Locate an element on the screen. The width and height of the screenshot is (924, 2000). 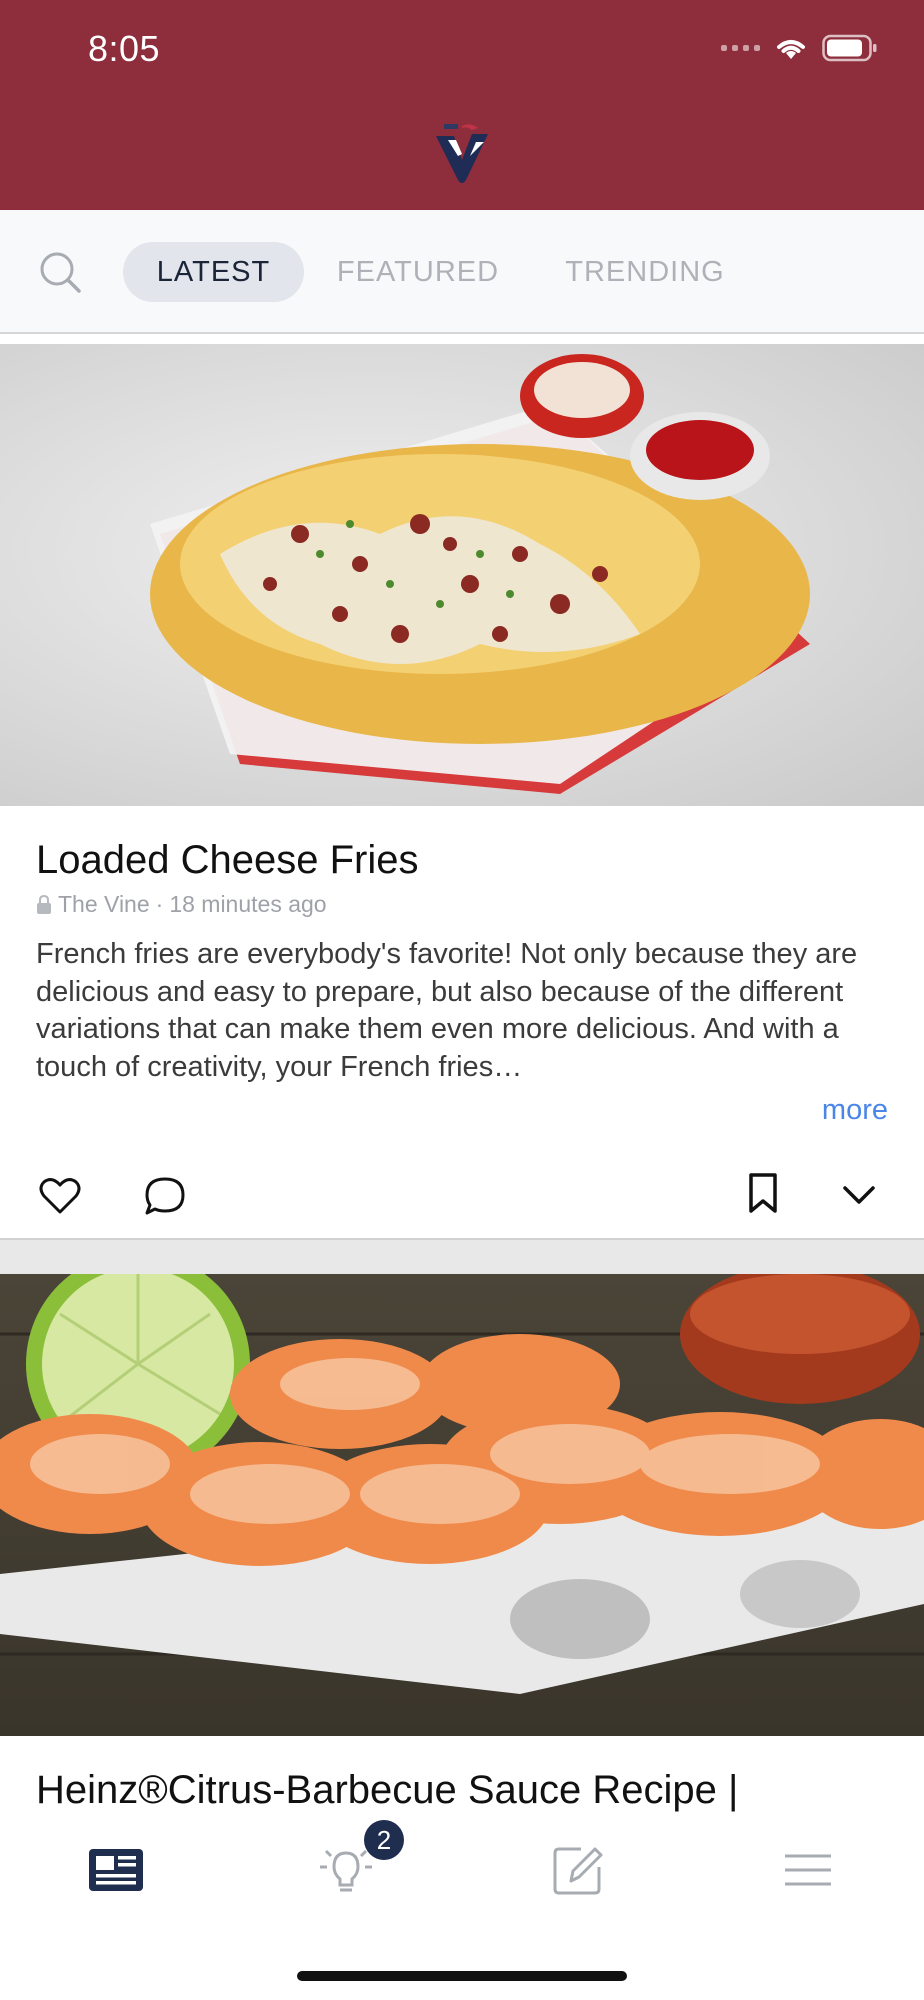
heart-icon is located at coordinates (60, 1196).